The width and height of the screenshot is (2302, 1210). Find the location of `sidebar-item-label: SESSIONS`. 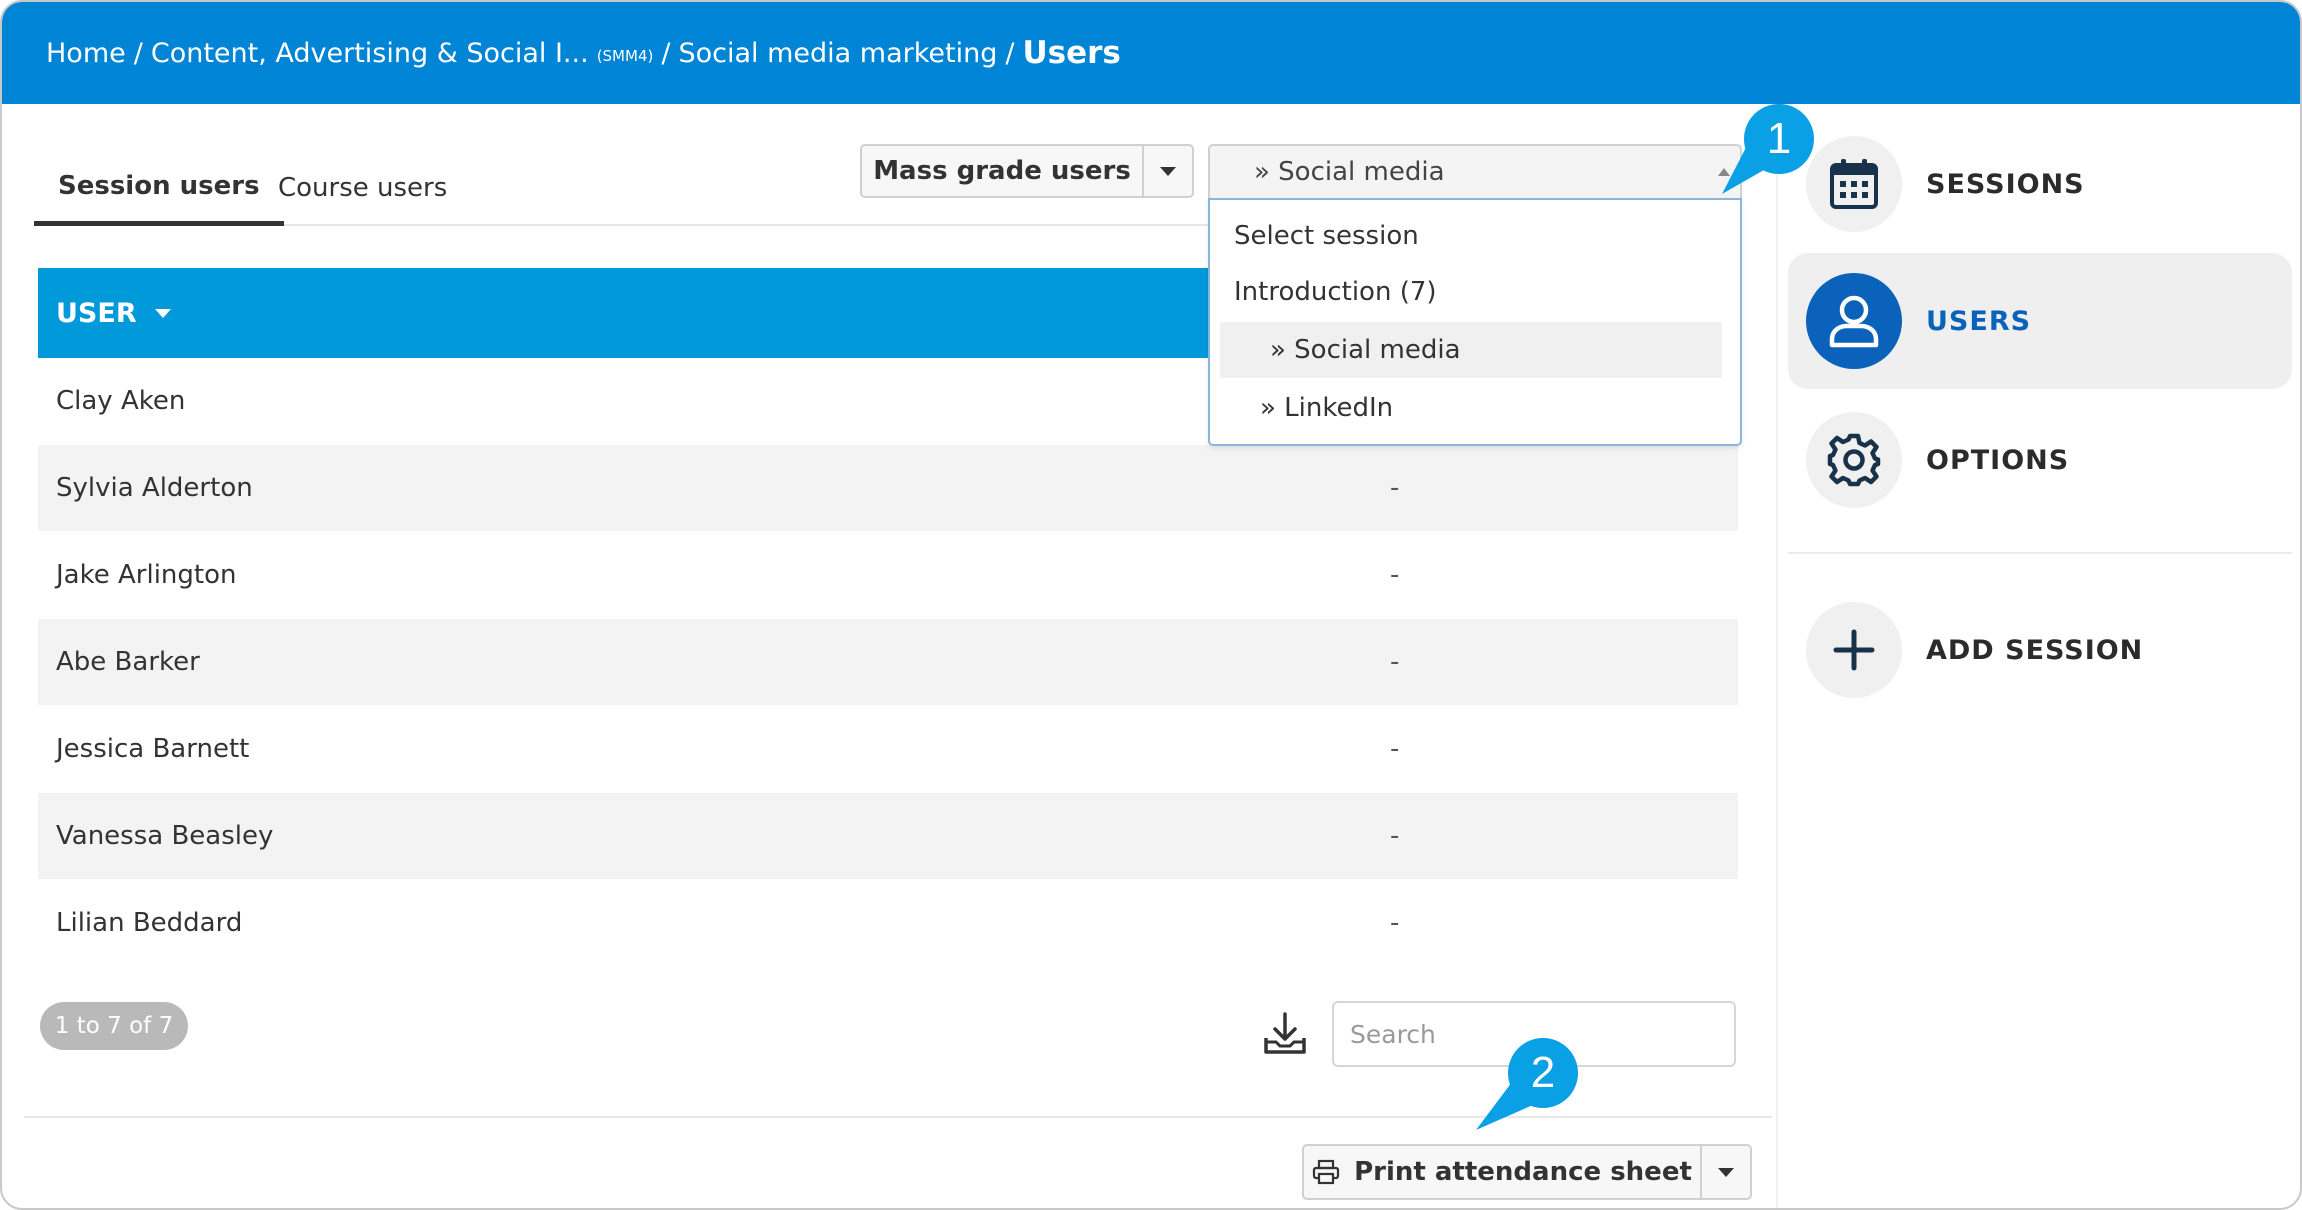

sidebar-item-label: SESSIONS is located at coordinates (2005, 184).